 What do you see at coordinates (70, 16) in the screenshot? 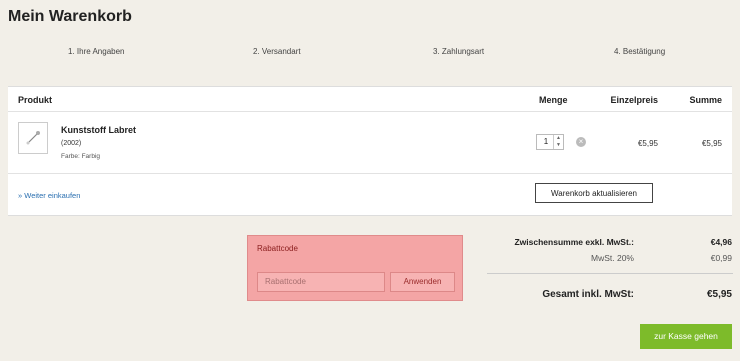
I see `page-title: Mein Warenkorb` at bounding box center [70, 16].